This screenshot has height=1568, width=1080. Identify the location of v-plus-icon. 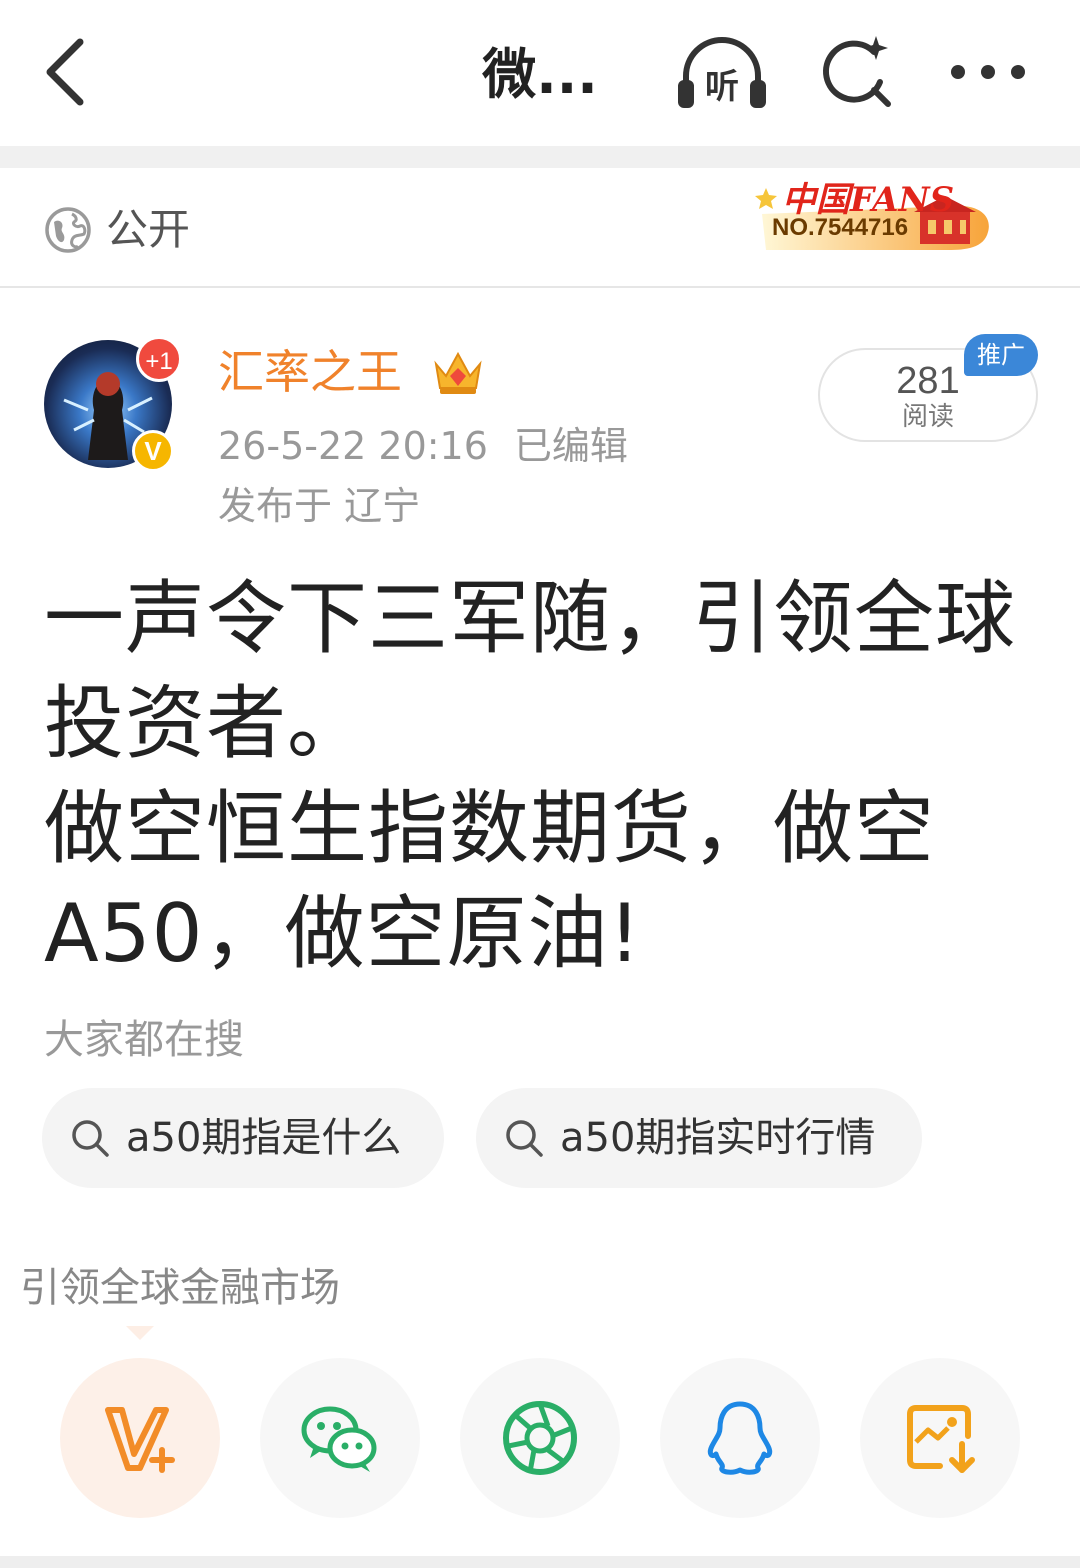
(140, 1440).